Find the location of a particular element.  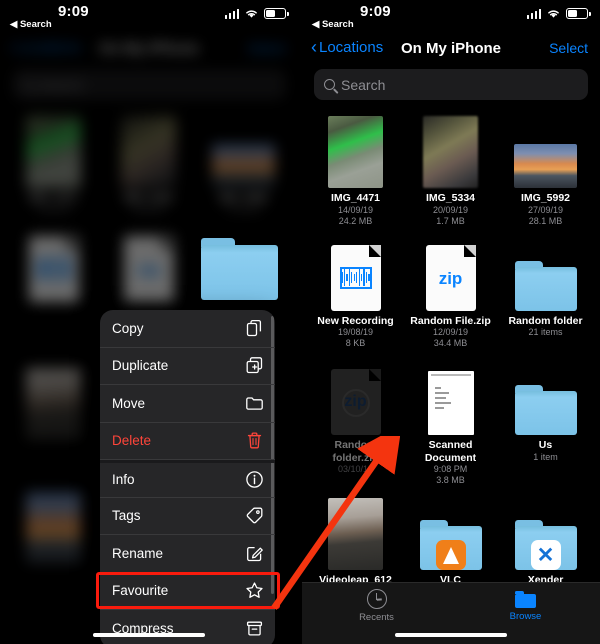

file-item-random-file-zip: zip Random File.zip 12/09/19 34.4 MB is located at coordinates (450, 294).